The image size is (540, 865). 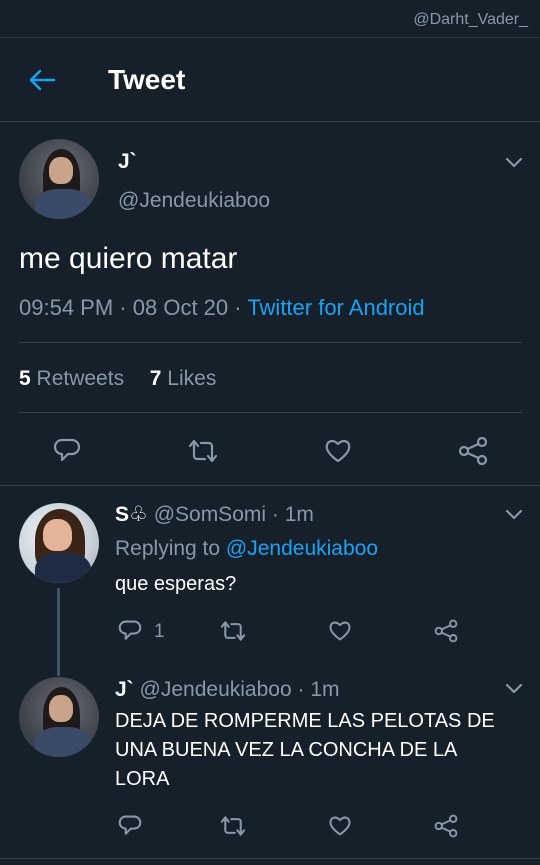 I want to click on reply-text-line: UNA BUENA VEZ LA CONCHA DE LA, so click(x=286, y=750).